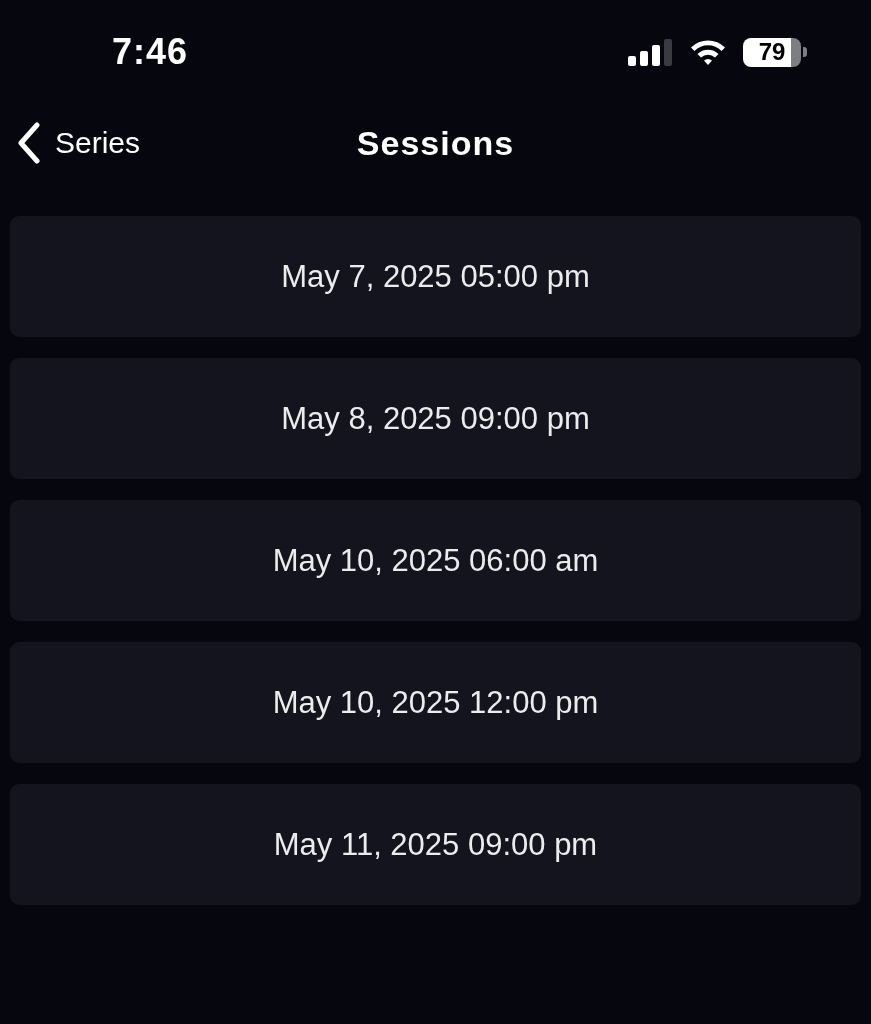 The width and height of the screenshot is (871, 1024). Describe the element at coordinates (435, 418) in the screenshot. I see `session-button: May 8, 2025 09:00 pm` at that location.